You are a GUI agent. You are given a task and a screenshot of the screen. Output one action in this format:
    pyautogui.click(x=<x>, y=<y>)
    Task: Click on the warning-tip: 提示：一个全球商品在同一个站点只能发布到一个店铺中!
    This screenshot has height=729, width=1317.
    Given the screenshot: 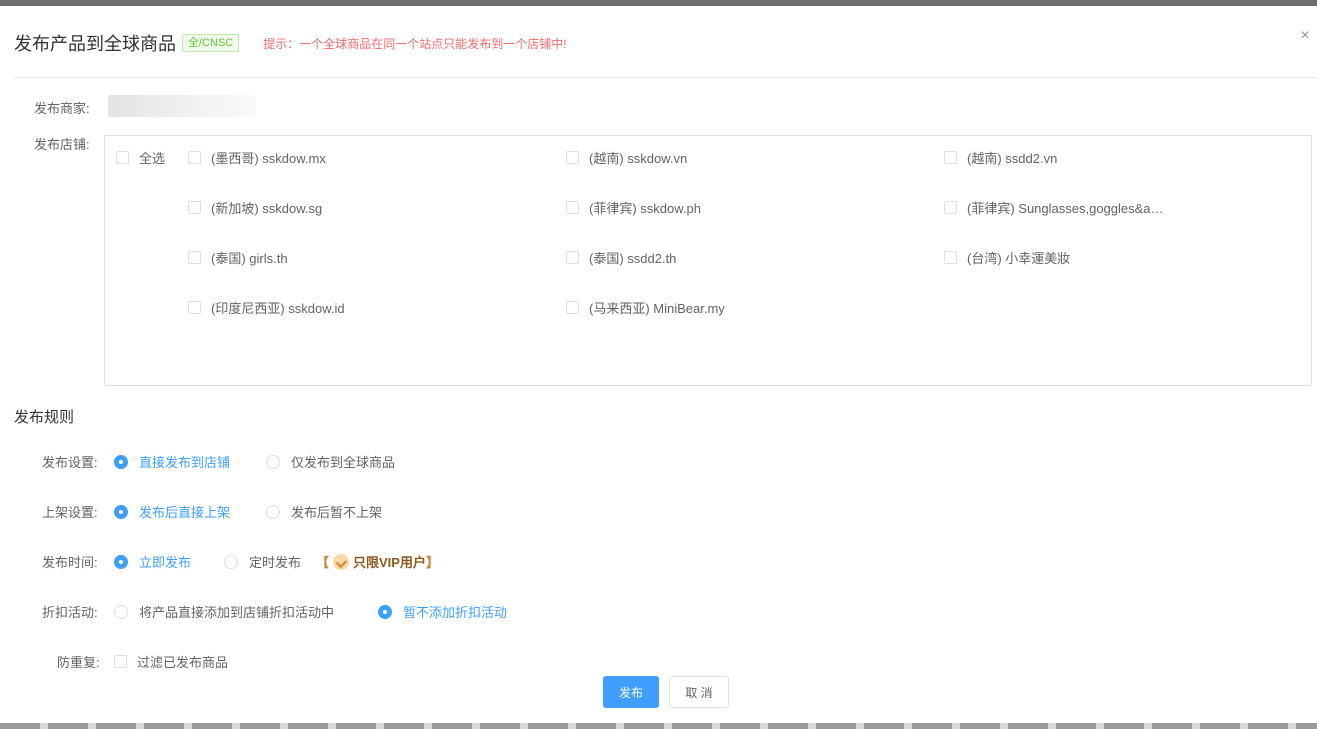 What is the action you would take?
    pyautogui.click(x=415, y=43)
    